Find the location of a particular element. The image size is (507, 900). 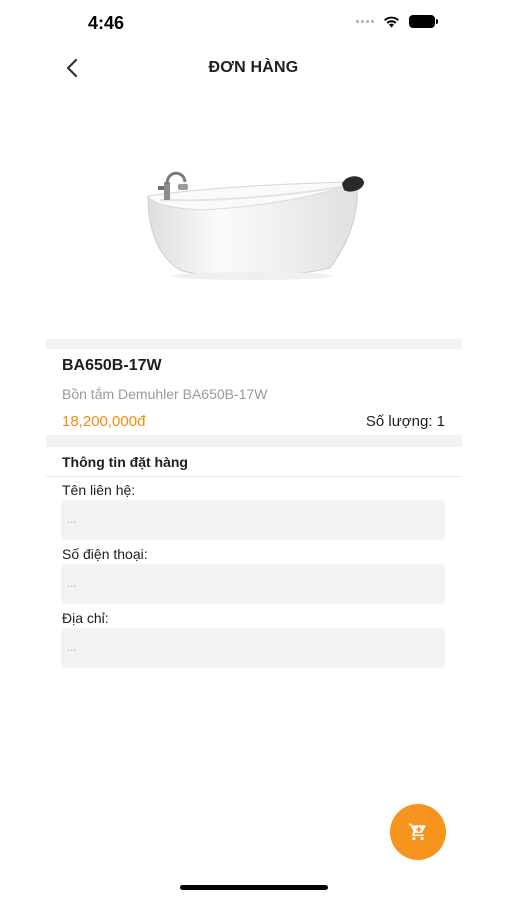

signal-icon is located at coordinates (365, 21).